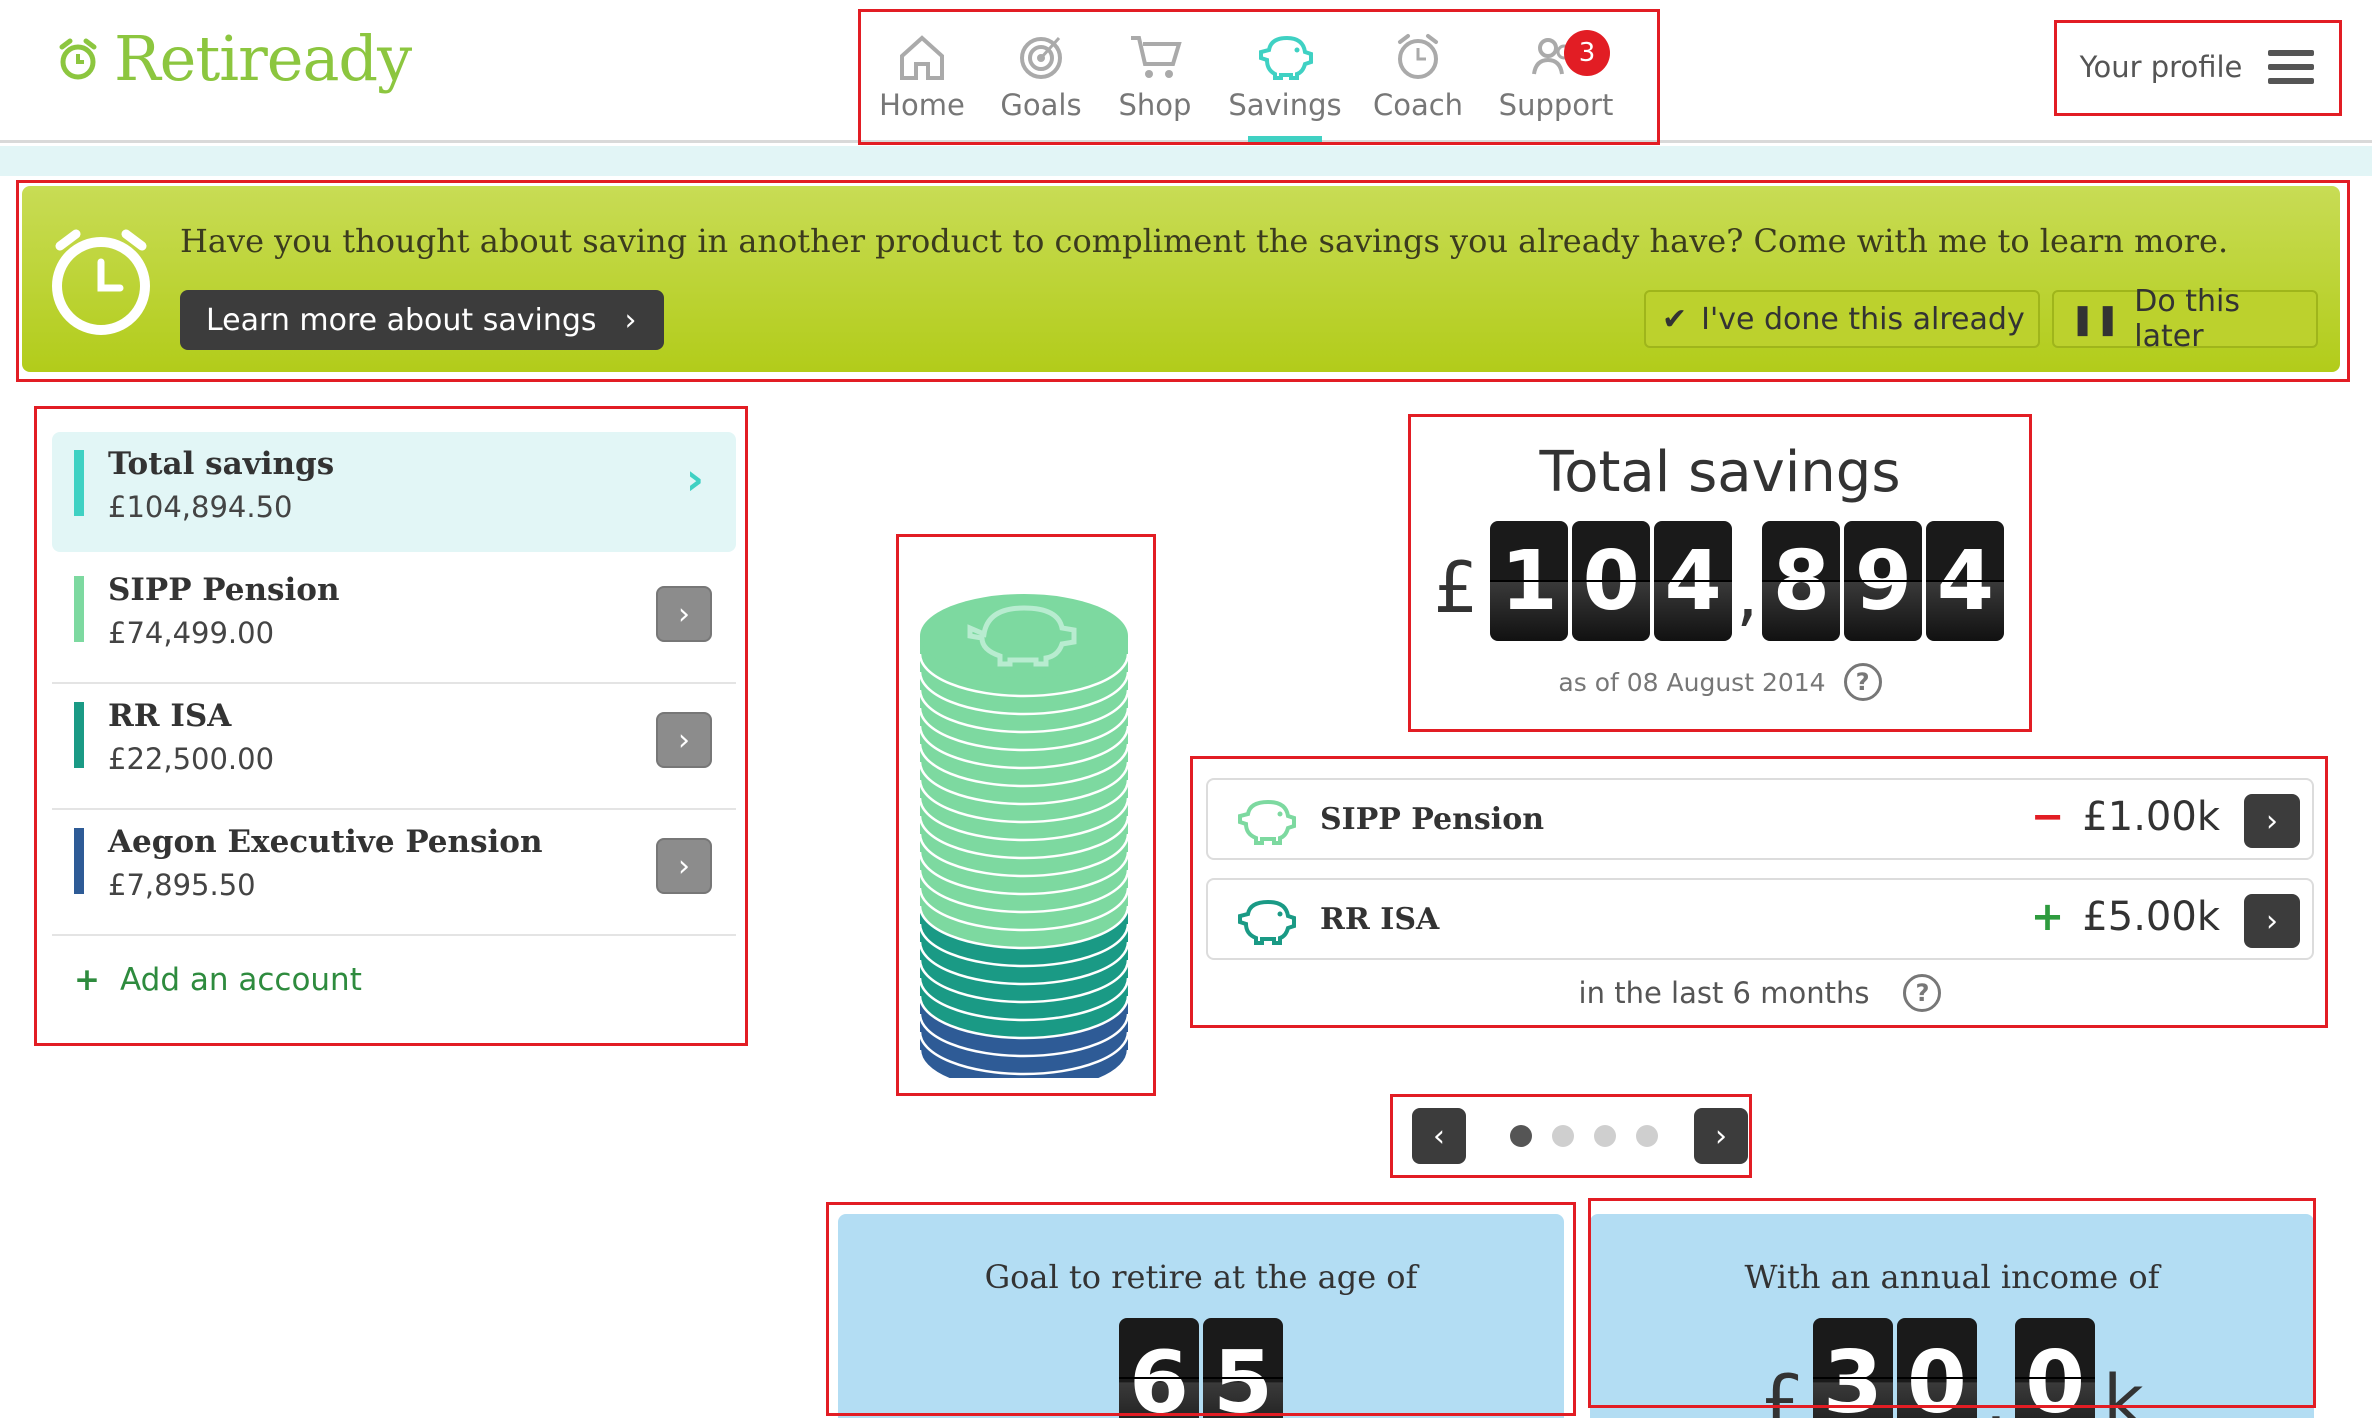 The image size is (2372, 1418). I want to click on nav-item-coach: Coach, so click(1418, 77).